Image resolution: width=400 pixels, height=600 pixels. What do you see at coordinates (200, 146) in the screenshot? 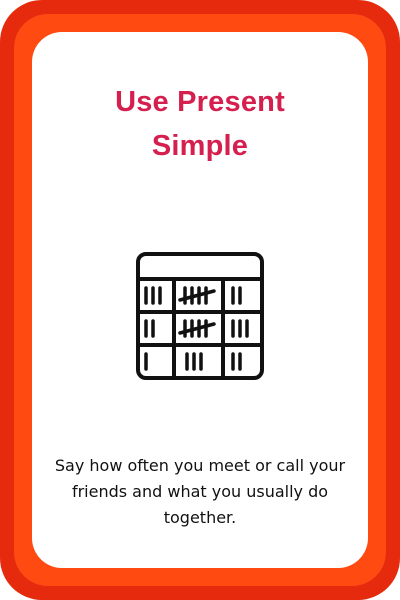
I see `card-title-line-2: Simple` at bounding box center [200, 146].